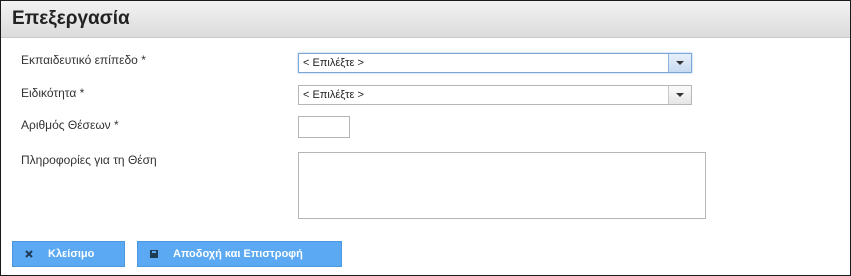 This screenshot has height=276, width=851. Describe the element at coordinates (83, 60) in the screenshot. I see `education-level-label: Εκπαιδευτικό επίπεδο *` at that location.